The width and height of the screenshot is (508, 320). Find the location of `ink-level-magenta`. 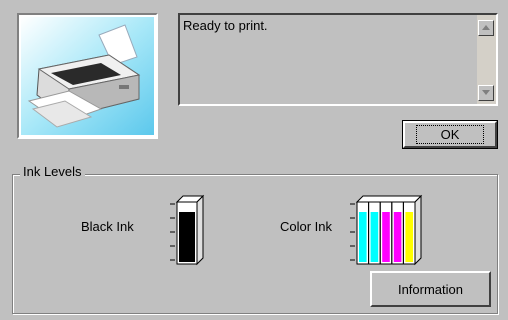

ink-level-magenta is located at coordinates (386, 237).